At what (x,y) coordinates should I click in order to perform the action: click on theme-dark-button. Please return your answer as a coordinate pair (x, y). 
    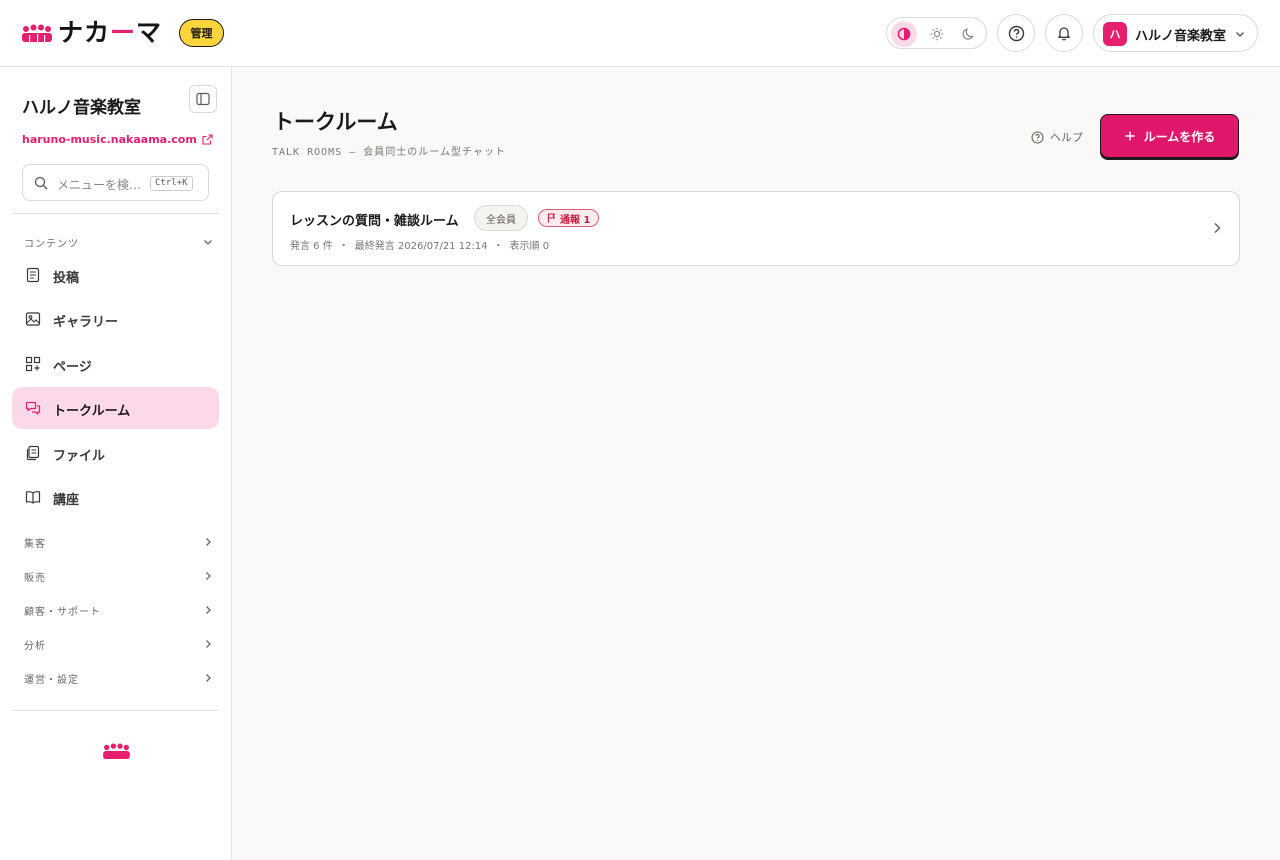
    Looking at the image, I should click on (969, 34).